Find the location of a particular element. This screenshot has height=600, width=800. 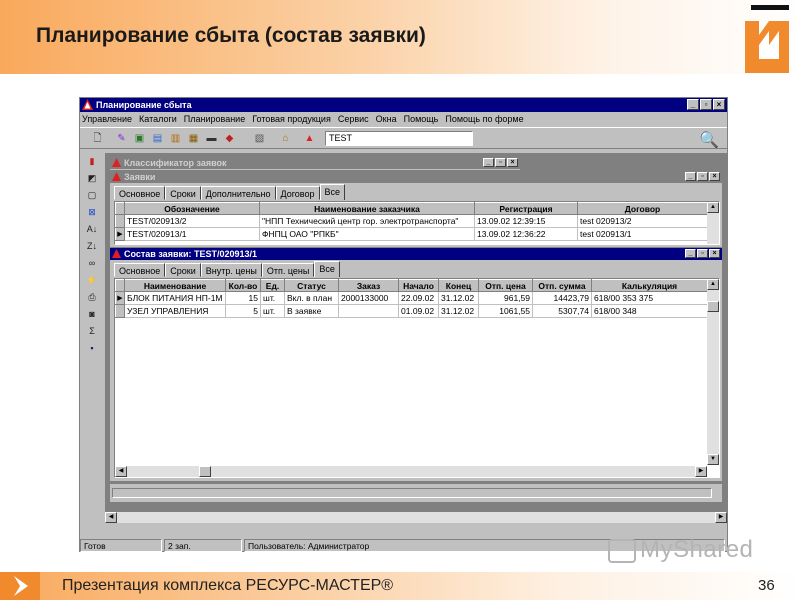

column-header: Начало is located at coordinates (418, 285).